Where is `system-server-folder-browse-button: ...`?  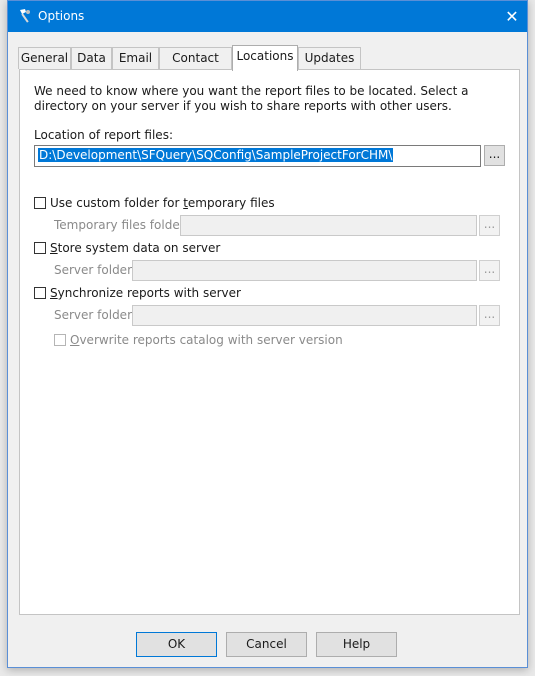 system-server-folder-browse-button: ... is located at coordinates (489, 270).